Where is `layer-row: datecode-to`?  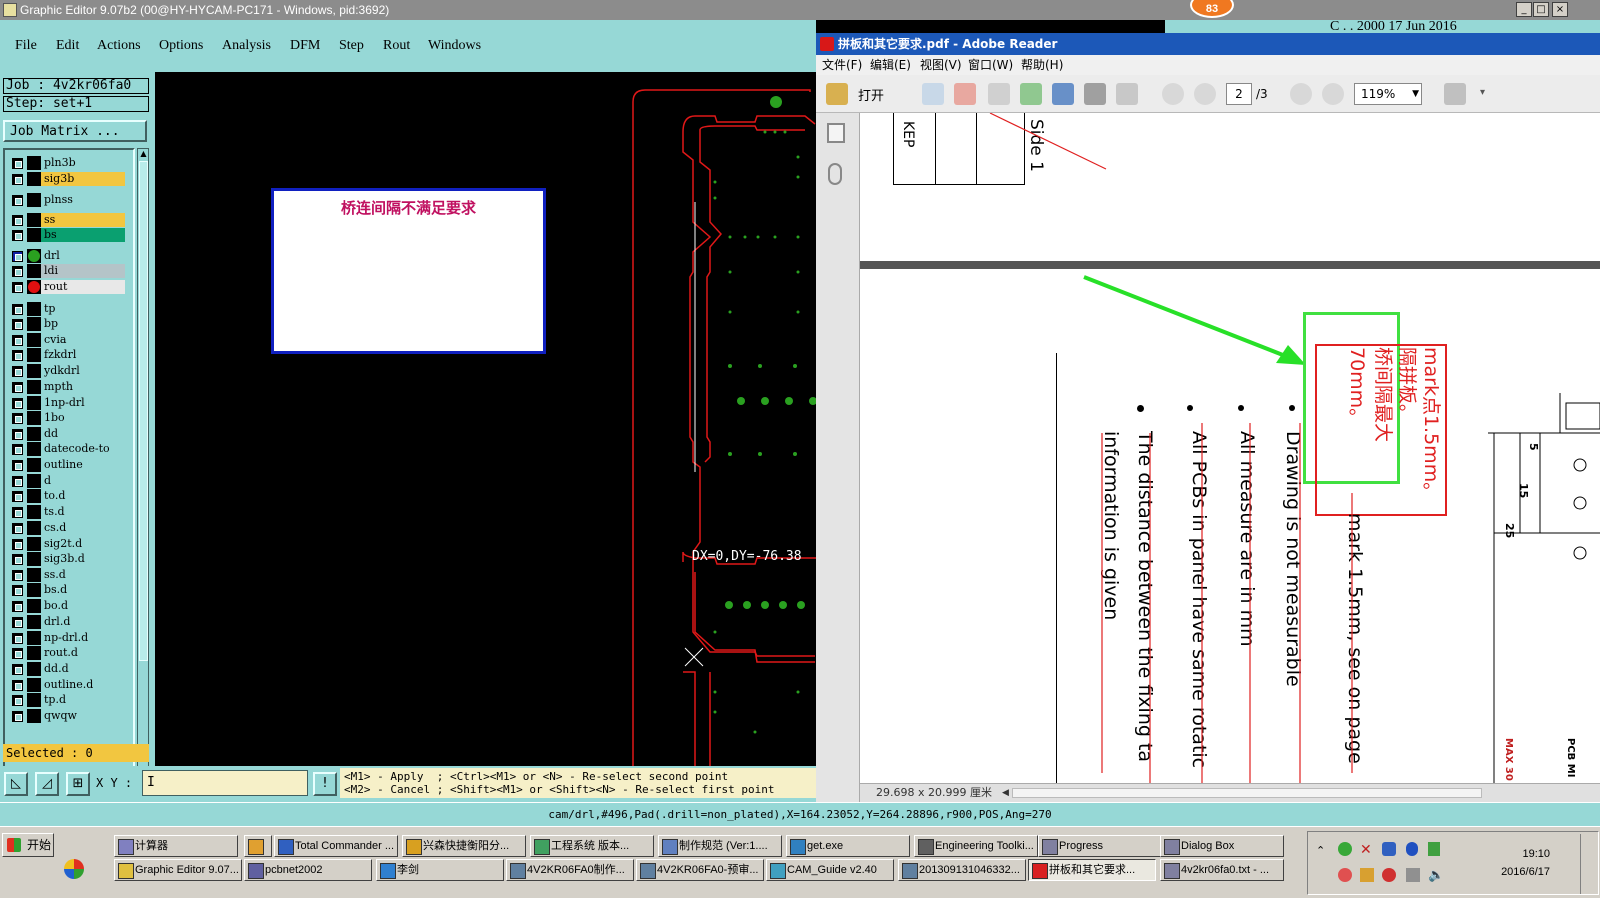
layer-row: datecode-to is located at coordinates (66, 449).